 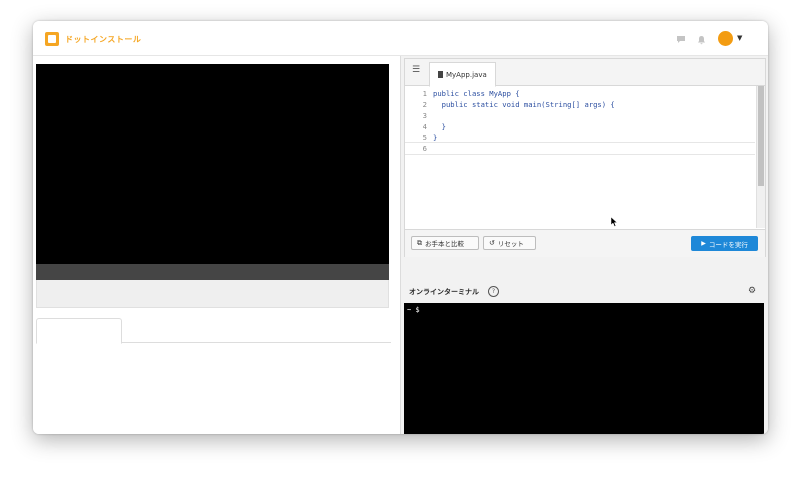 I want to click on code-line-active: 6, so click(x=580, y=148).